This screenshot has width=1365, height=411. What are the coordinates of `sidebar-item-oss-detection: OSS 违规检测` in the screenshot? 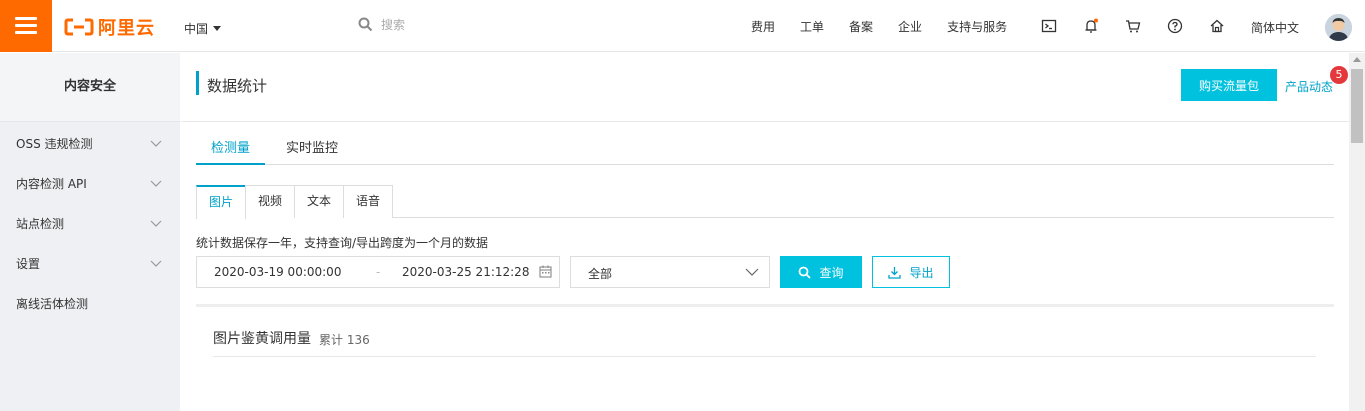 It's located at (90, 144).